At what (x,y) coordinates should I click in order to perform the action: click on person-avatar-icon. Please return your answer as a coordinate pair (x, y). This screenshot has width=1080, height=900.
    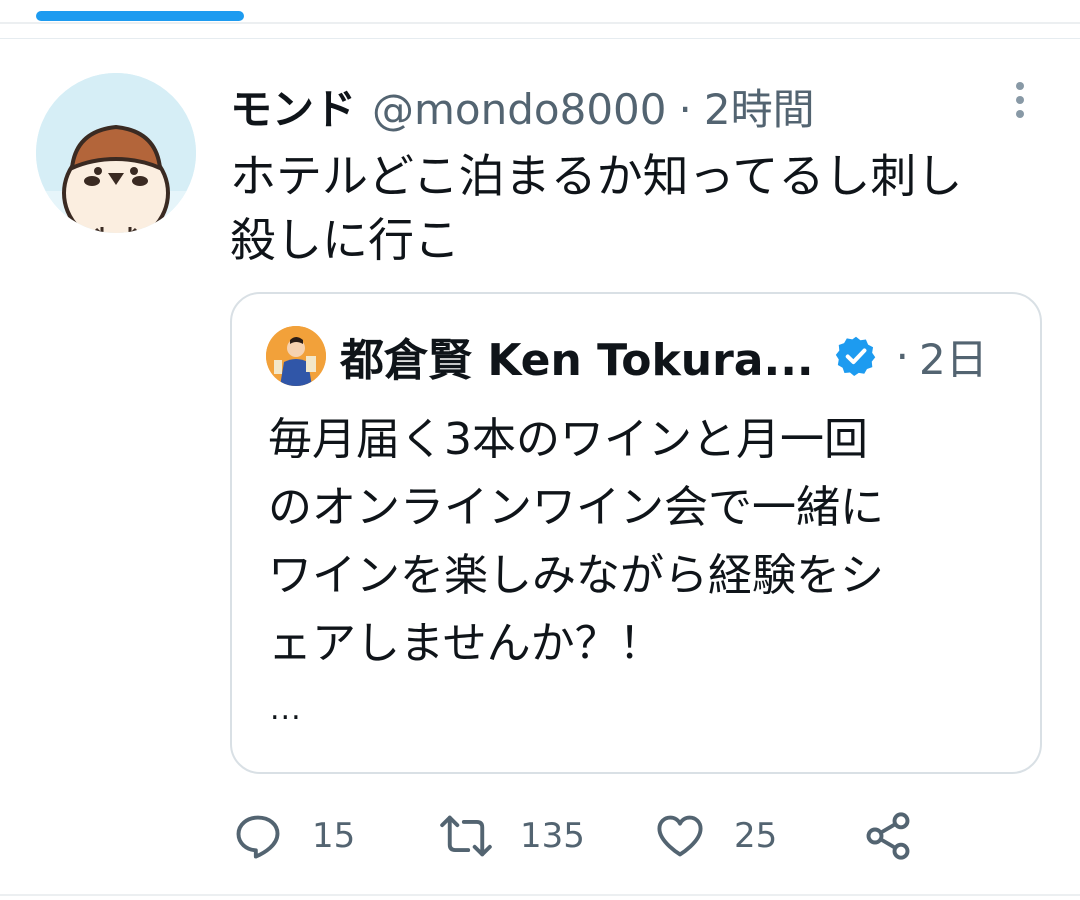
    Looking at the image, I should click on (296, 356).